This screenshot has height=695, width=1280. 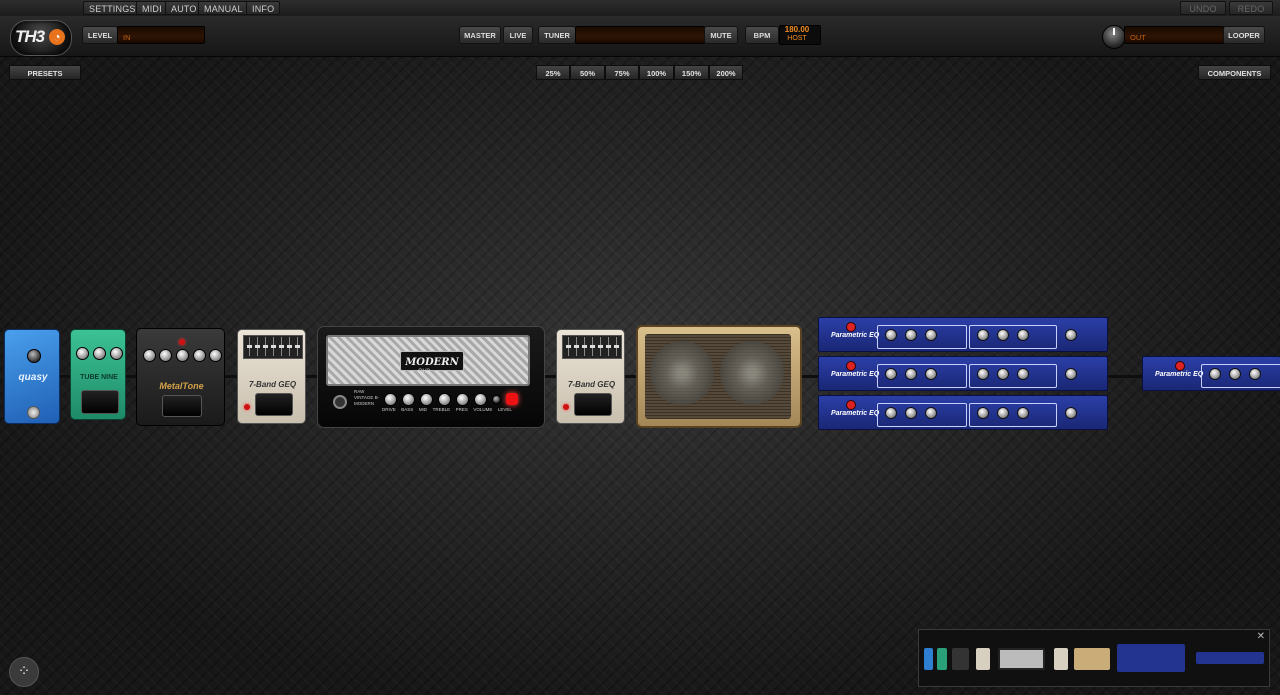 I want to click on geq1-footswitch, so click(x=274, y=404).